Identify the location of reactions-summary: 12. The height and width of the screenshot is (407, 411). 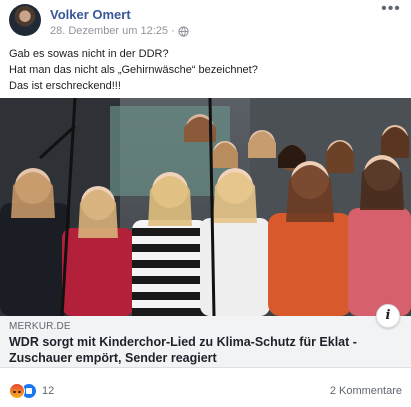
(31, 391).